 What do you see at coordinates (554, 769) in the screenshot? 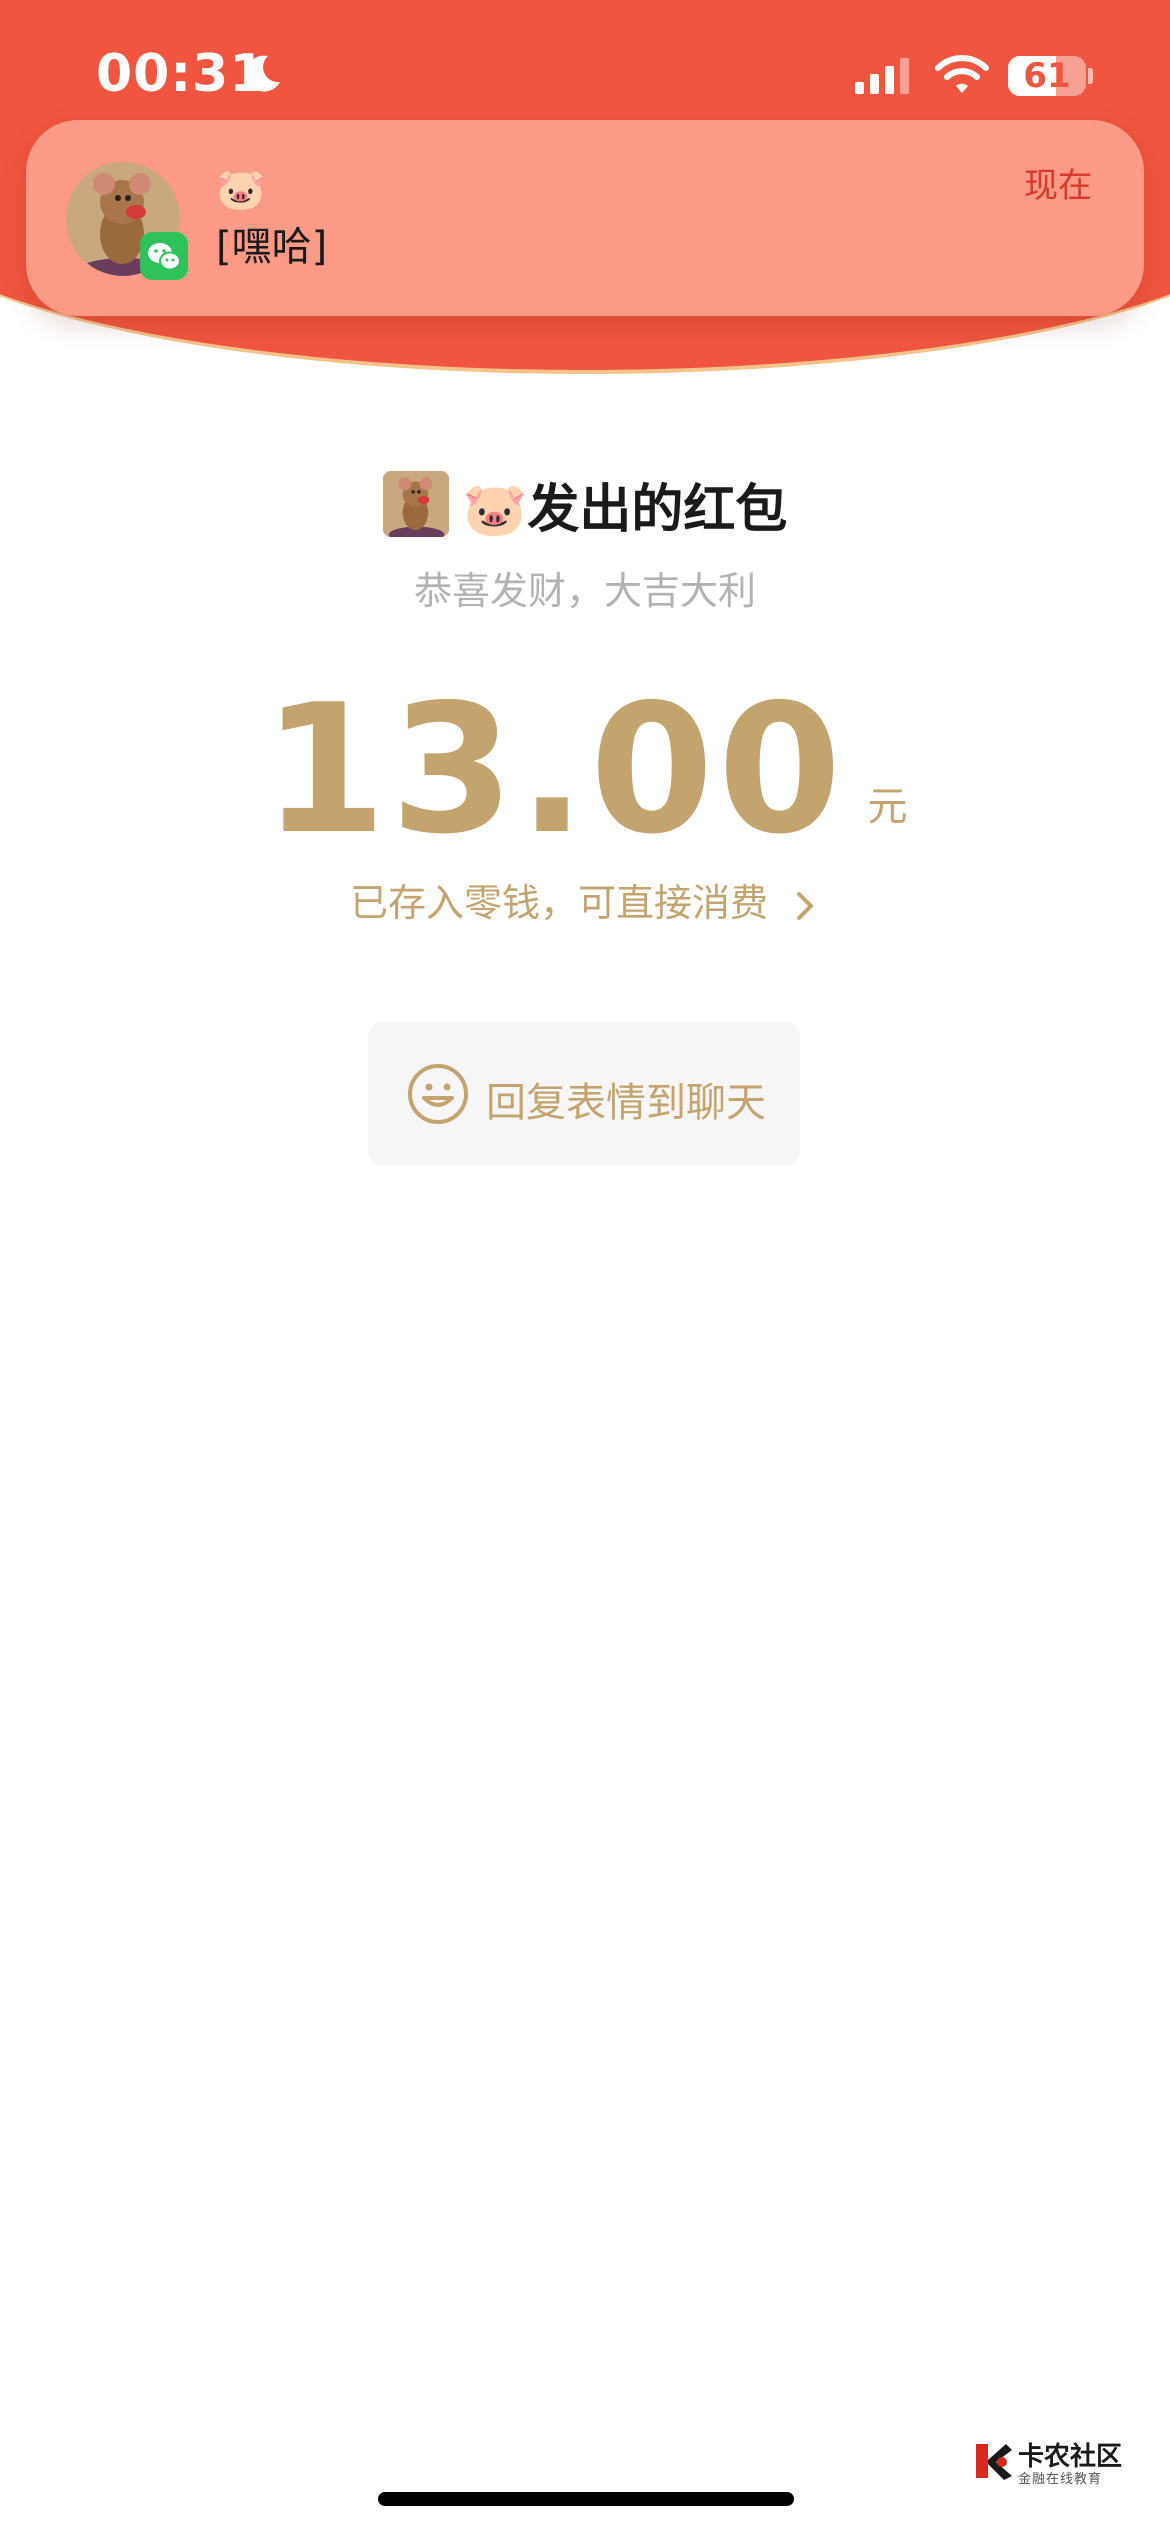
I see `amount-value: 13.00` at bounding box center [554, 769].